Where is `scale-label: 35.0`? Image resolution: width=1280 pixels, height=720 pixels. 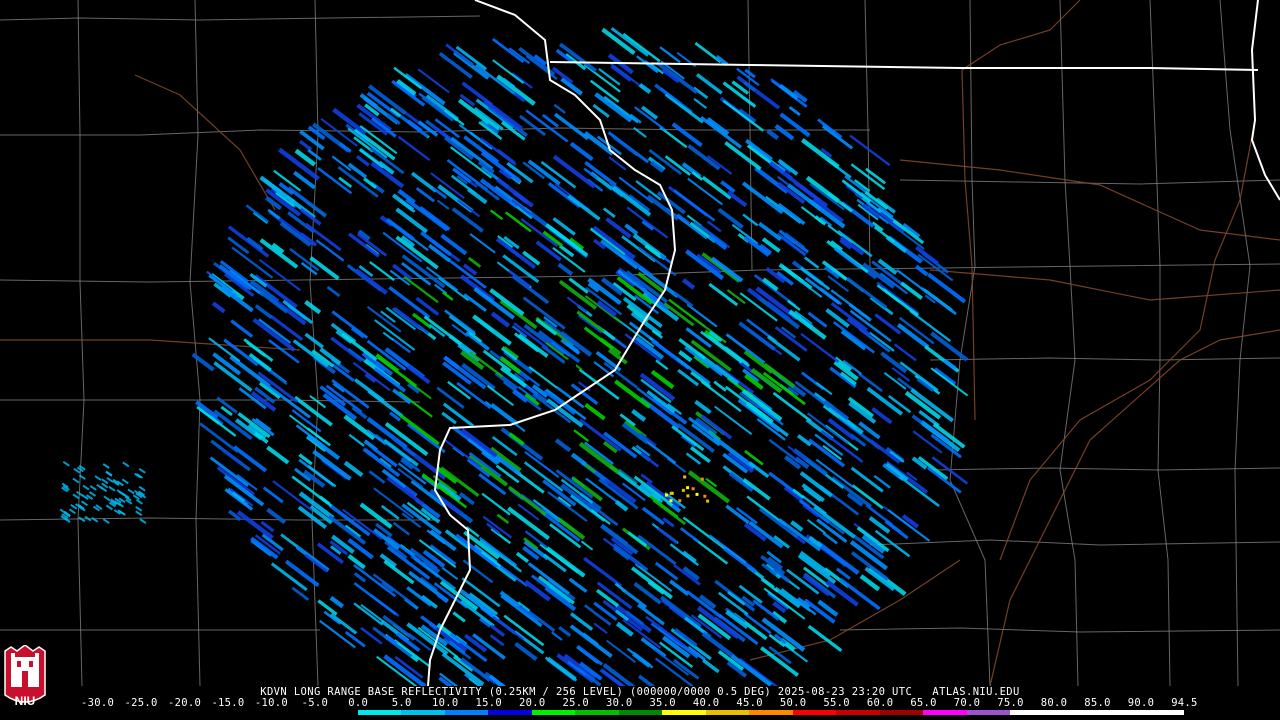
scale-label: 35.0 is located at coordinates (662, 703).